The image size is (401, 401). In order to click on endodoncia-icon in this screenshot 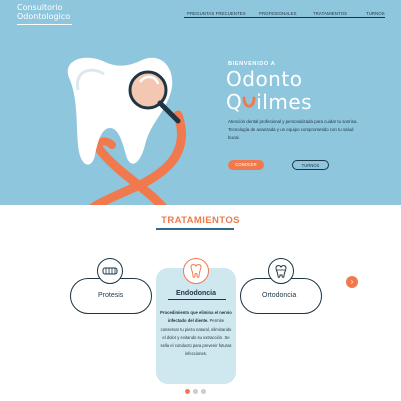, I will do `click(196, 271)`.